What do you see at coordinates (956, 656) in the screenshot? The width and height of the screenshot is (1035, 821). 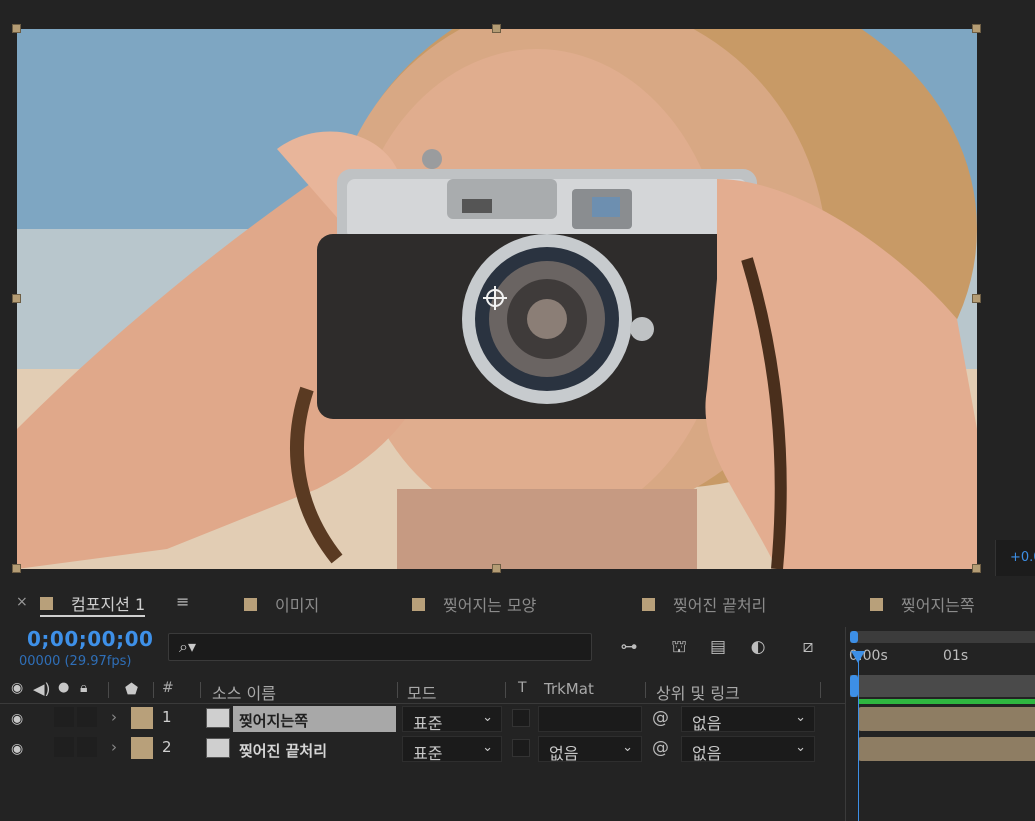 I see `ruler-tick-label: 01s` at bounding box center [956, 656].